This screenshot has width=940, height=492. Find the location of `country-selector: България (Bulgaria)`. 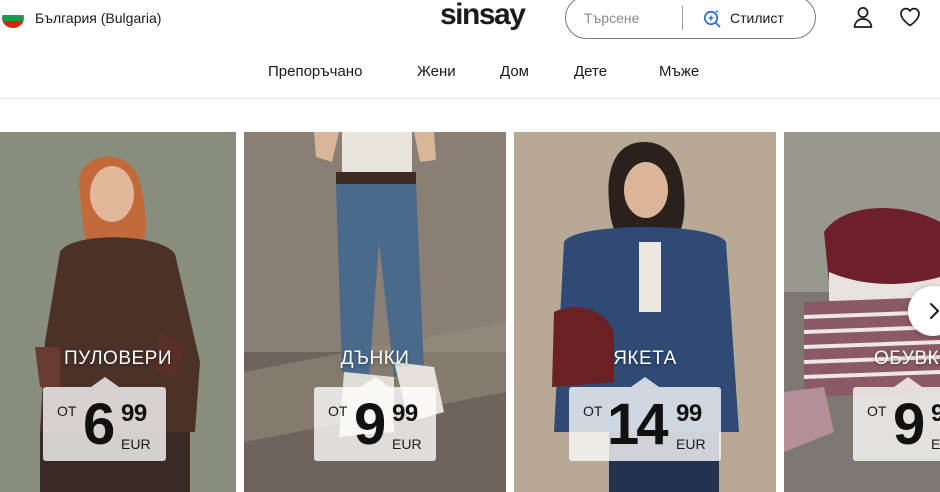

country-selector: България (Bulgaria) is located at coordinates (81, 18).